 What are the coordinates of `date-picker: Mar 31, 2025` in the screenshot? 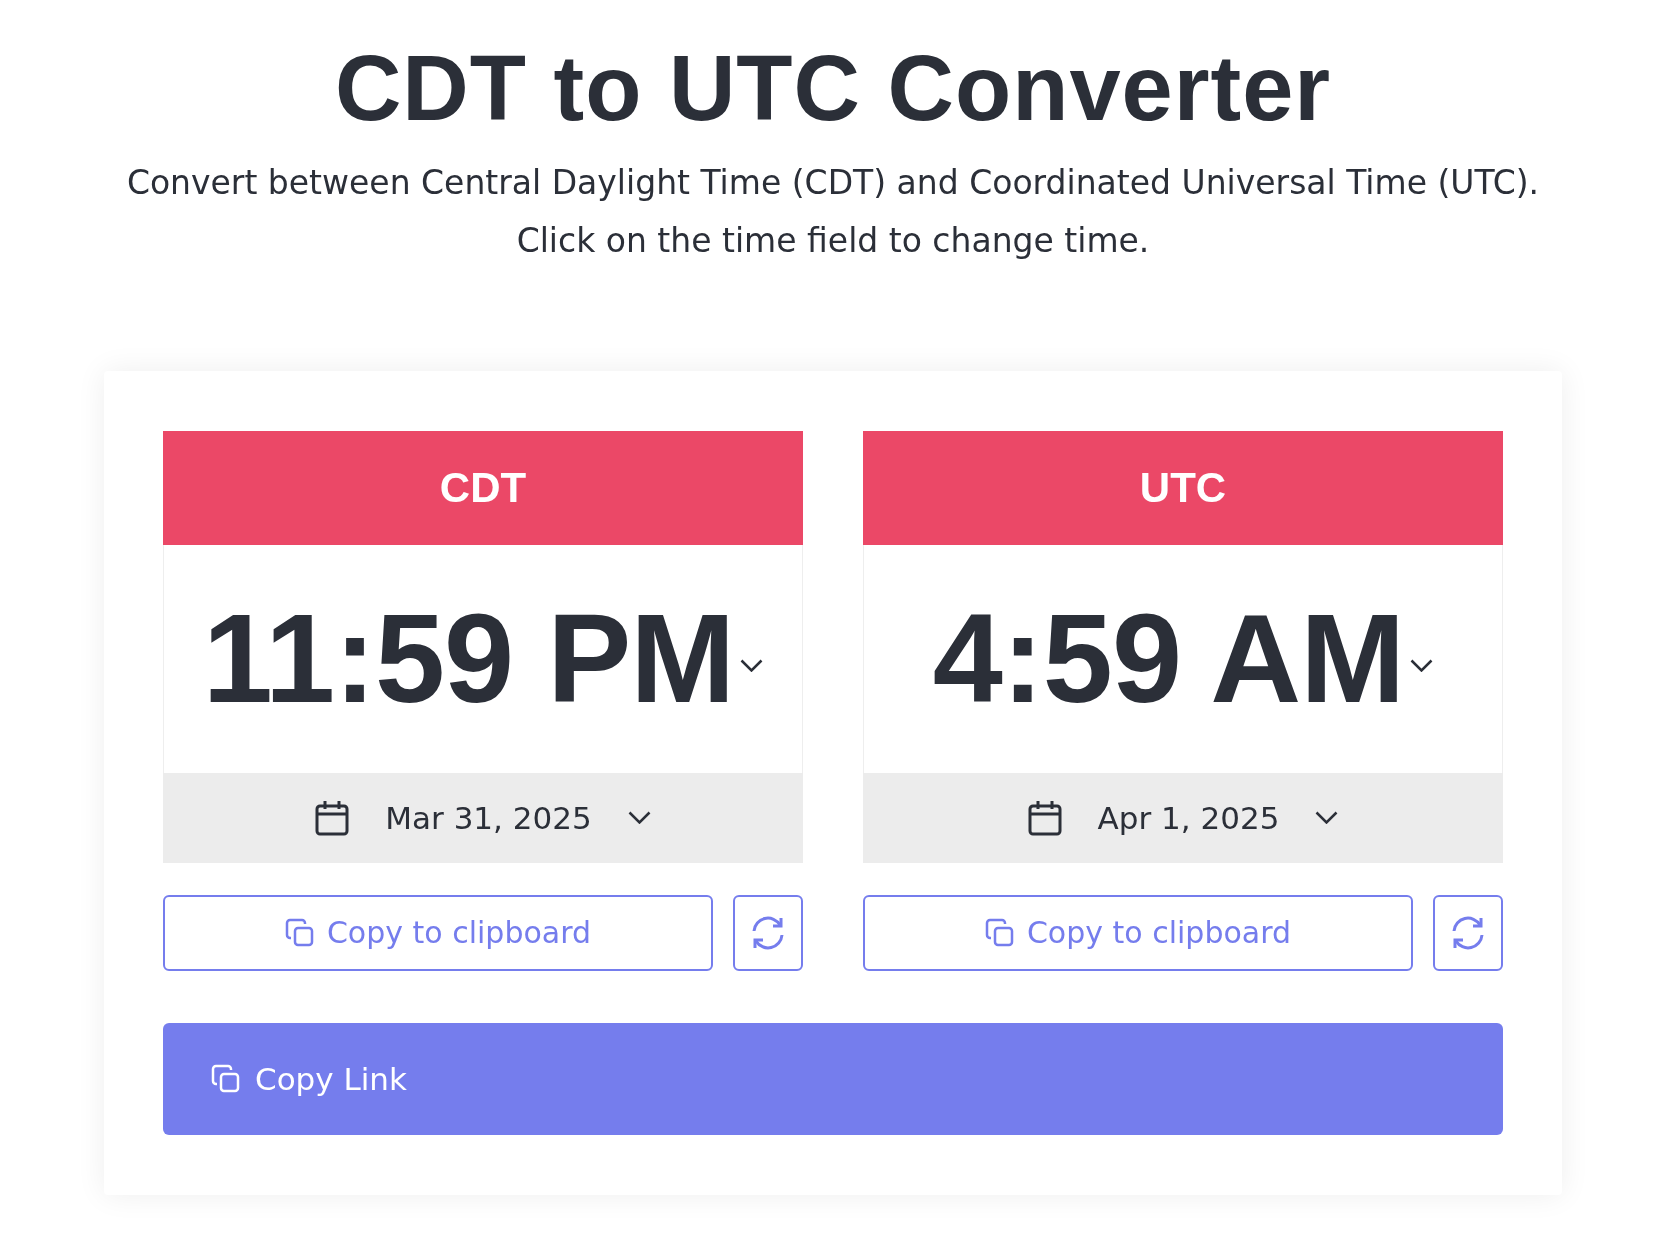 It's located at (483, 817).